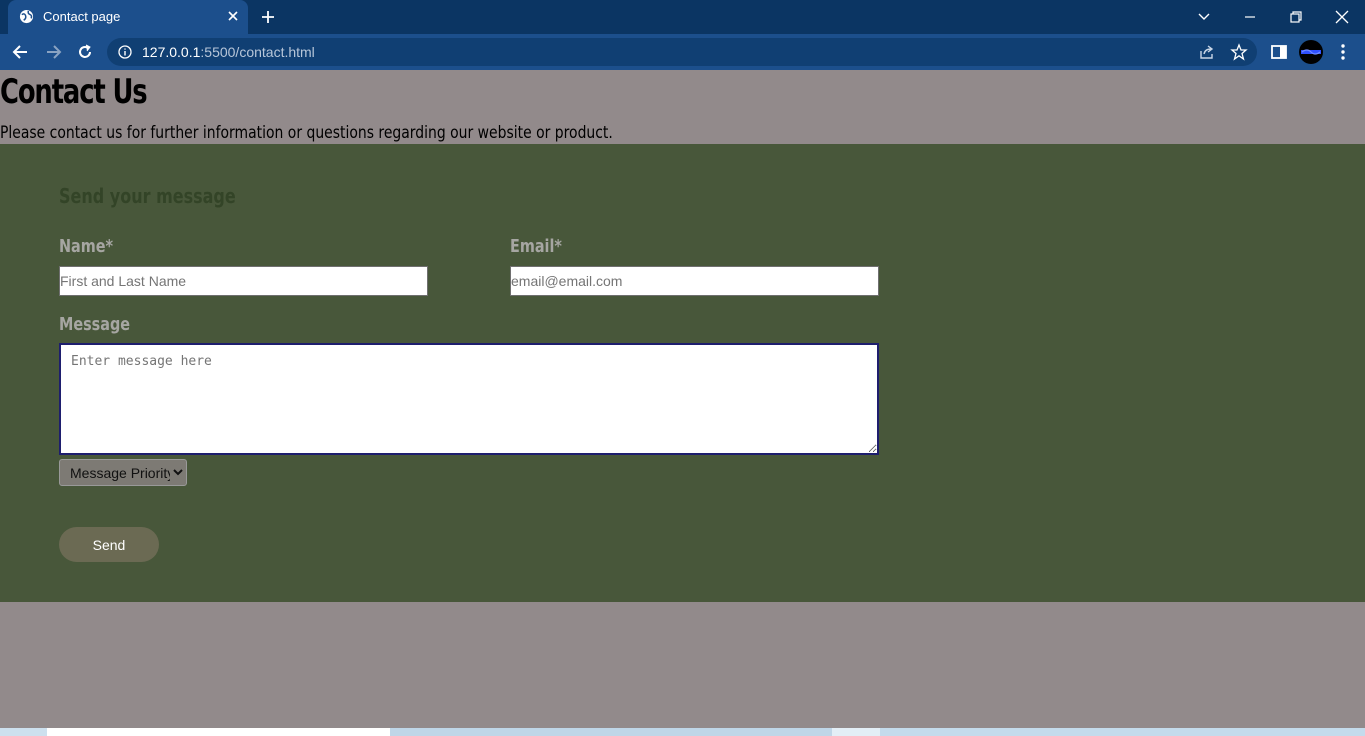 The image size is (1365, 736). What do you see at coordinates (536, 246) in the screenshot?
I see `email-label: Email*` at bounding box center [536, 246].